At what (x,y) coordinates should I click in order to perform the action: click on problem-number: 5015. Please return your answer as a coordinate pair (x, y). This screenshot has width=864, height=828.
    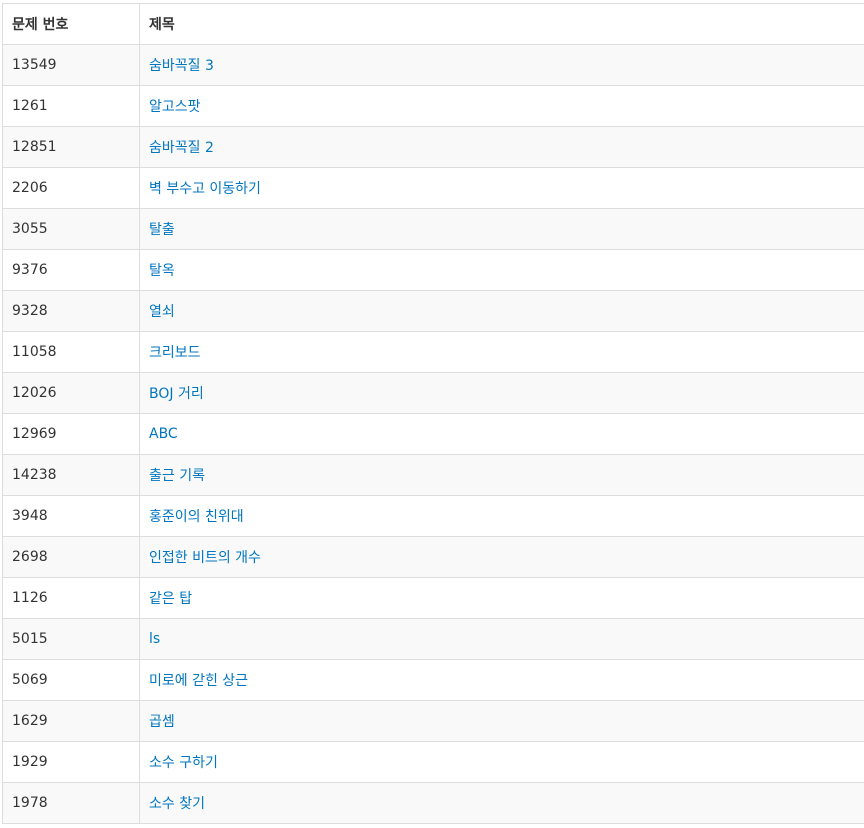
    Looking at the image, I should click on (71, 639).